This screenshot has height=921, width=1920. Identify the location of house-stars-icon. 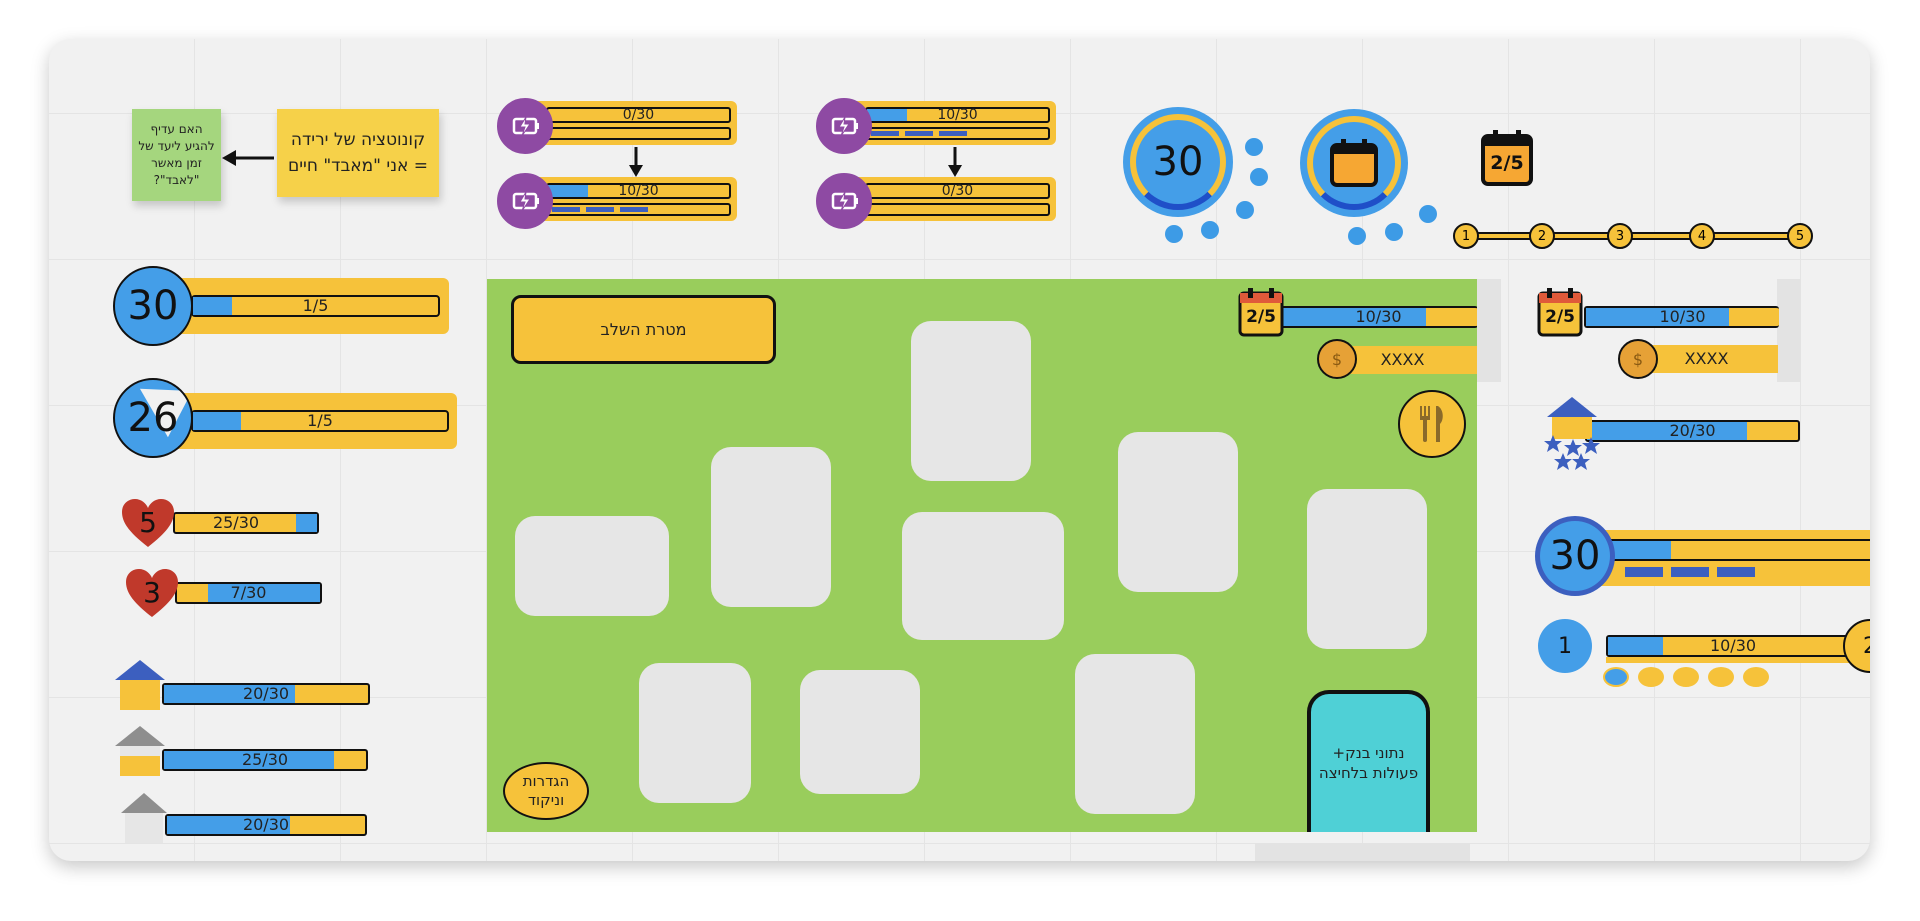
(1573, 435).